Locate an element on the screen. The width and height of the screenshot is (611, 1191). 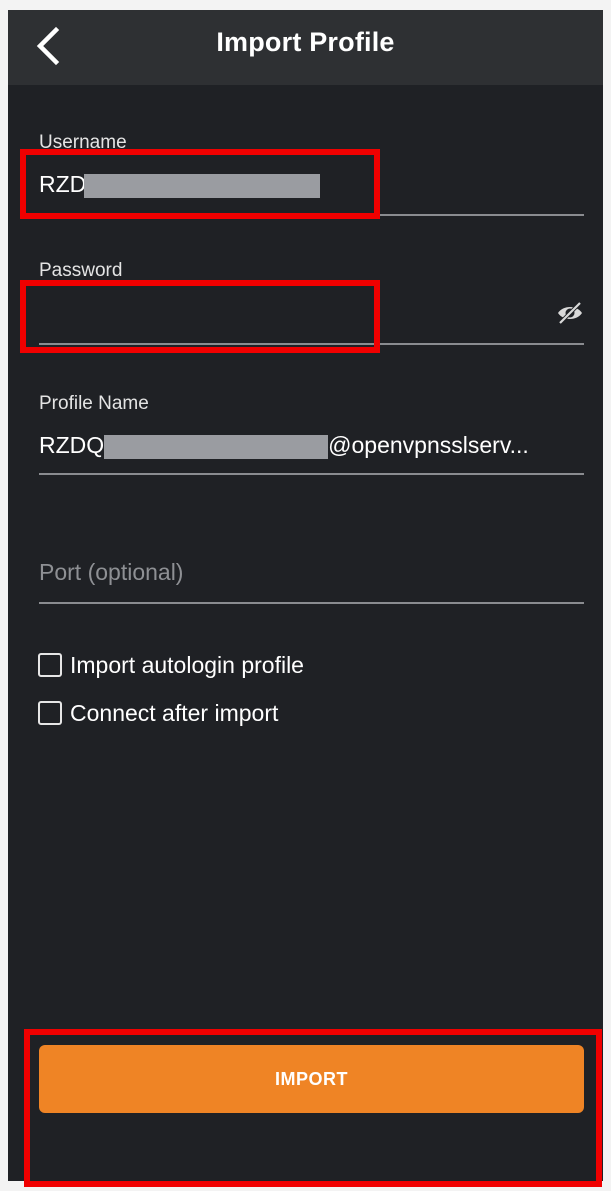
password-field: Password is located at coordinates (311, 305).